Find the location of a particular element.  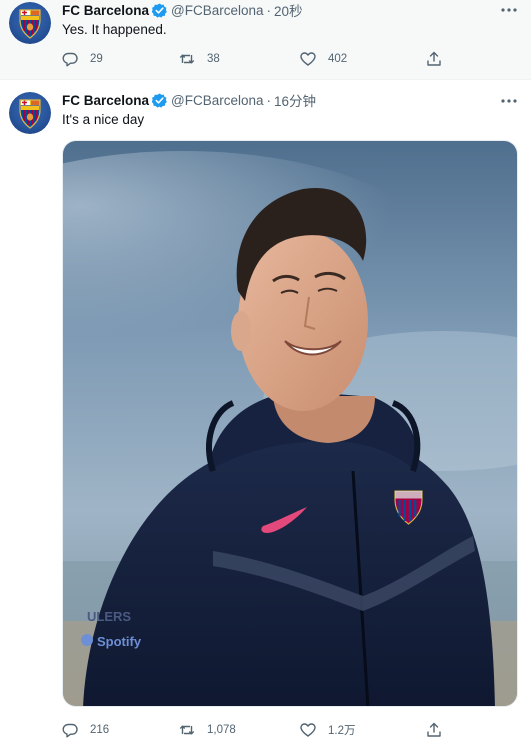

tweet-text: It's a nice day is located at coordinates (103, 119).